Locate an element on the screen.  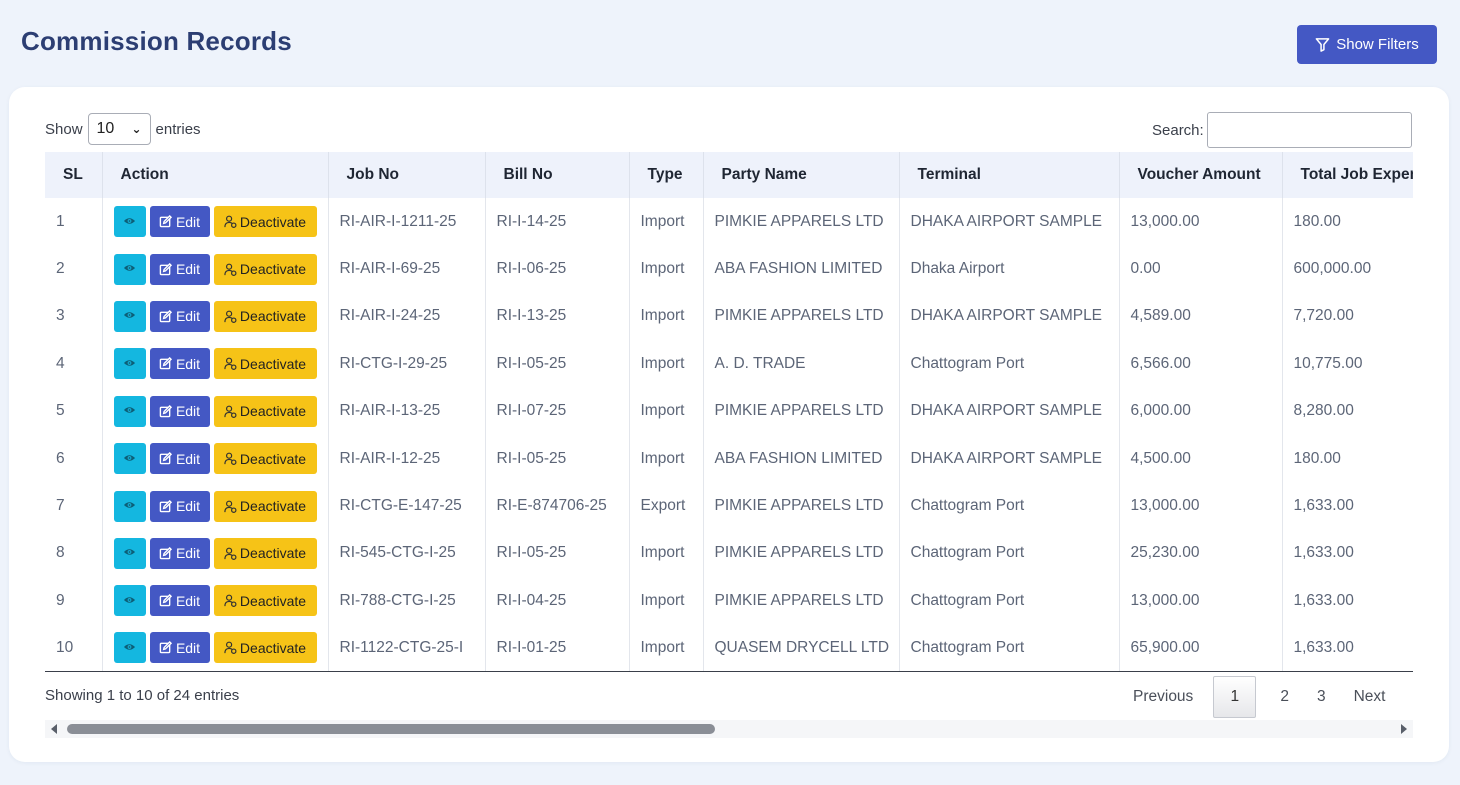
action-header: Action is located at coordinates (215, 175).